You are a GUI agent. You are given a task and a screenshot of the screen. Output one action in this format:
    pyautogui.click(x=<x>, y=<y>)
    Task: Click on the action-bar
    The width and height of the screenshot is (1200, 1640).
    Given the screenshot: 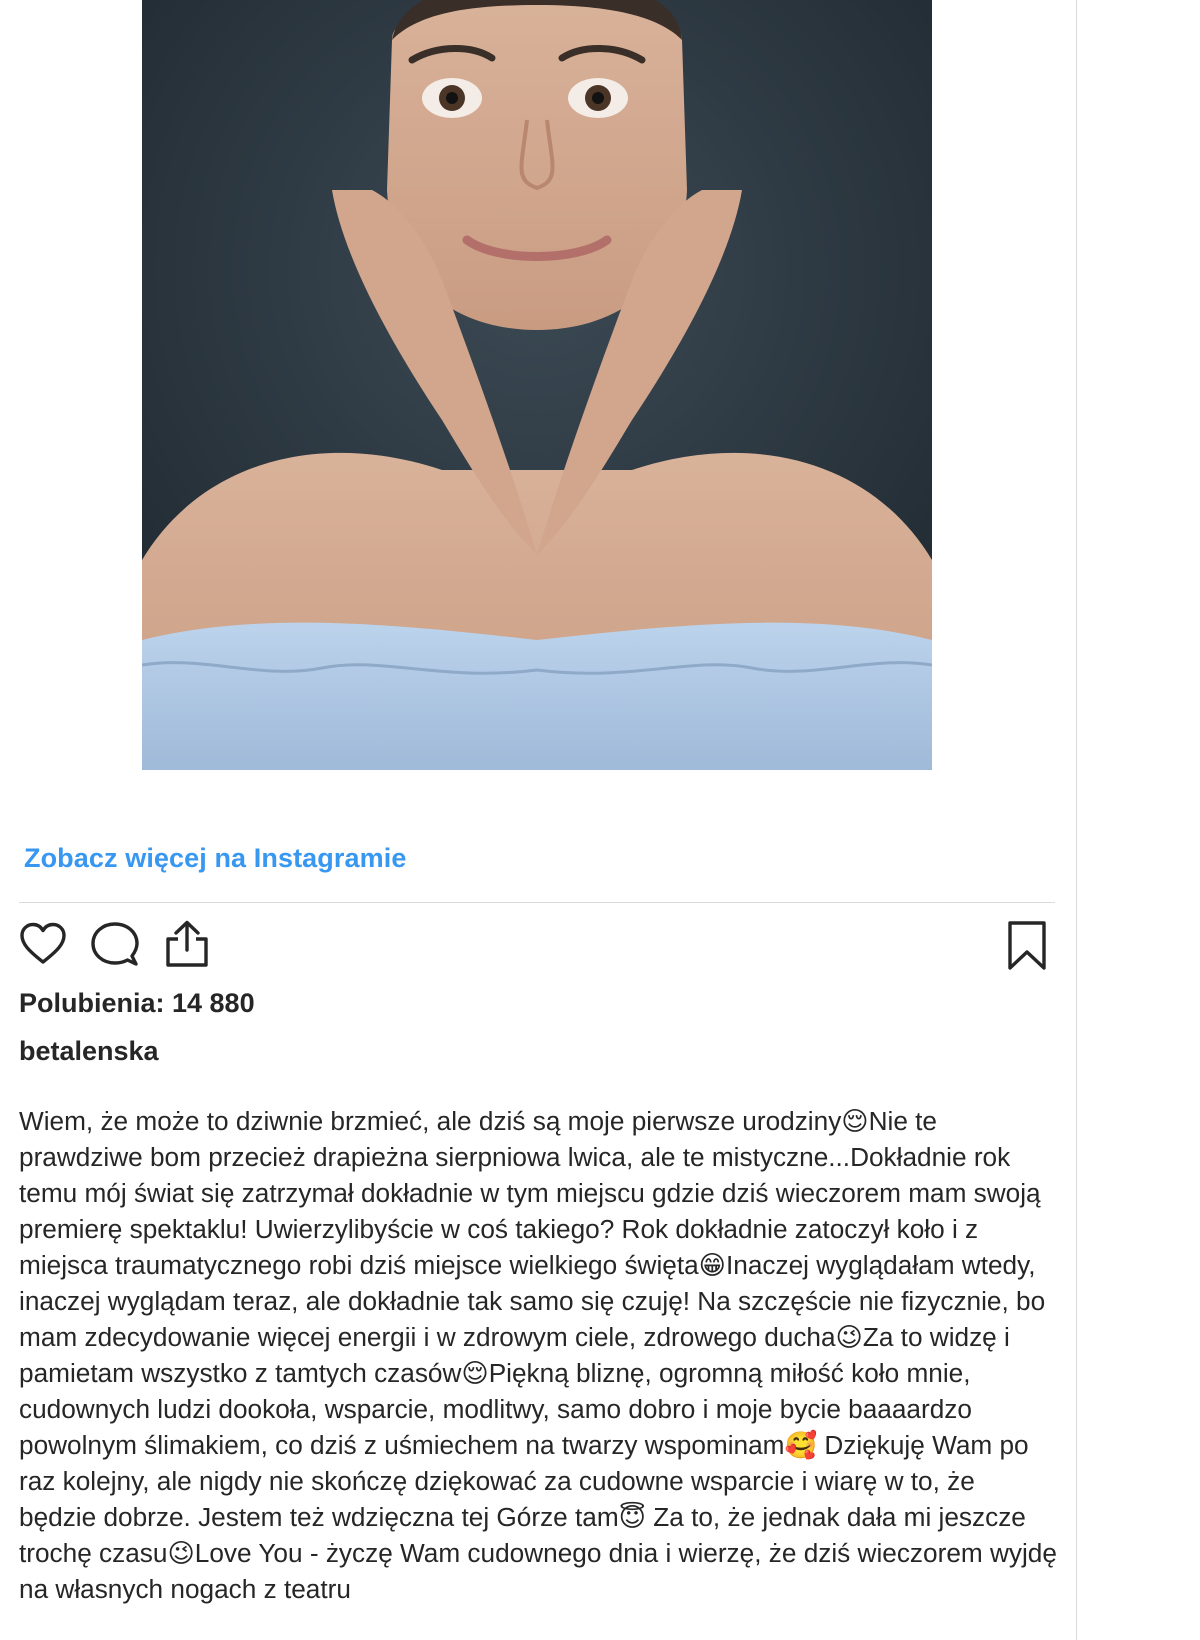 What is the action you would take?
    pyautogui.click(x=537, y=946)
    